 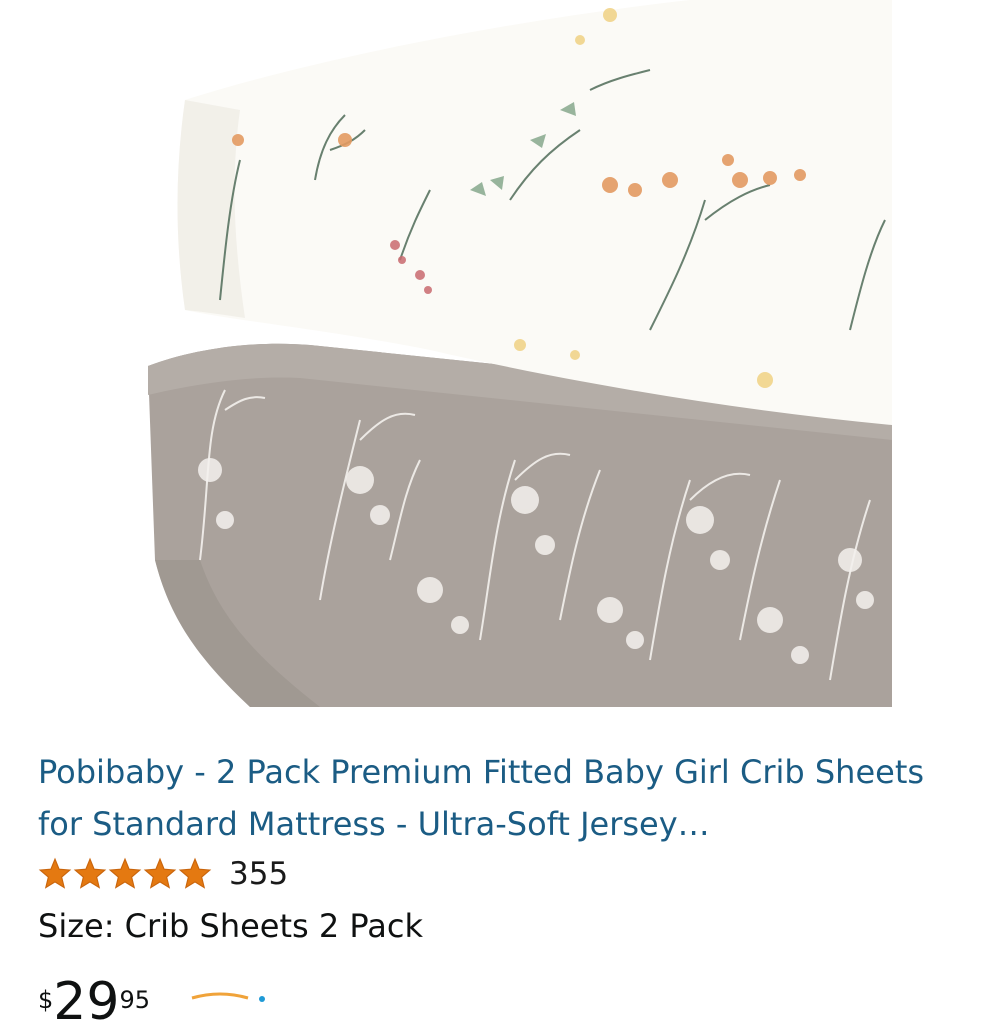 What do you see at coordinates (228, 997) in the screenshot?
I see `prime-badge-icon` at bounding box center [228, 997].